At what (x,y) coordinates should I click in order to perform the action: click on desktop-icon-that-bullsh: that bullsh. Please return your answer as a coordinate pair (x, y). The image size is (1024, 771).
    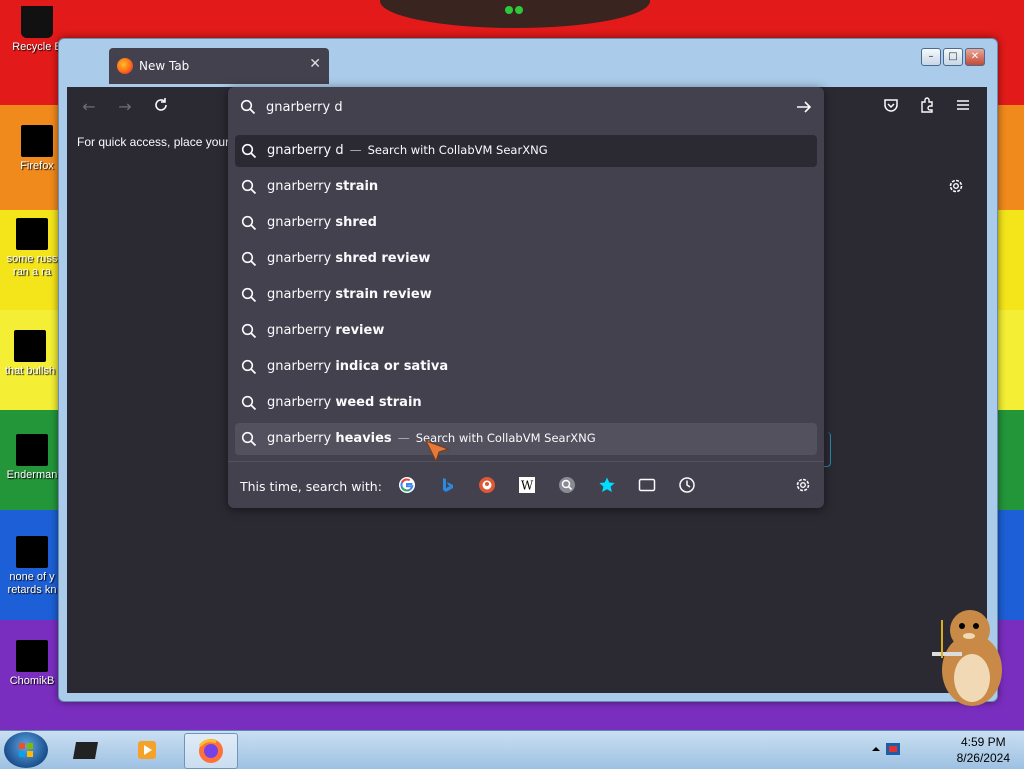
    Looking at the image, I should click on (30, 354).